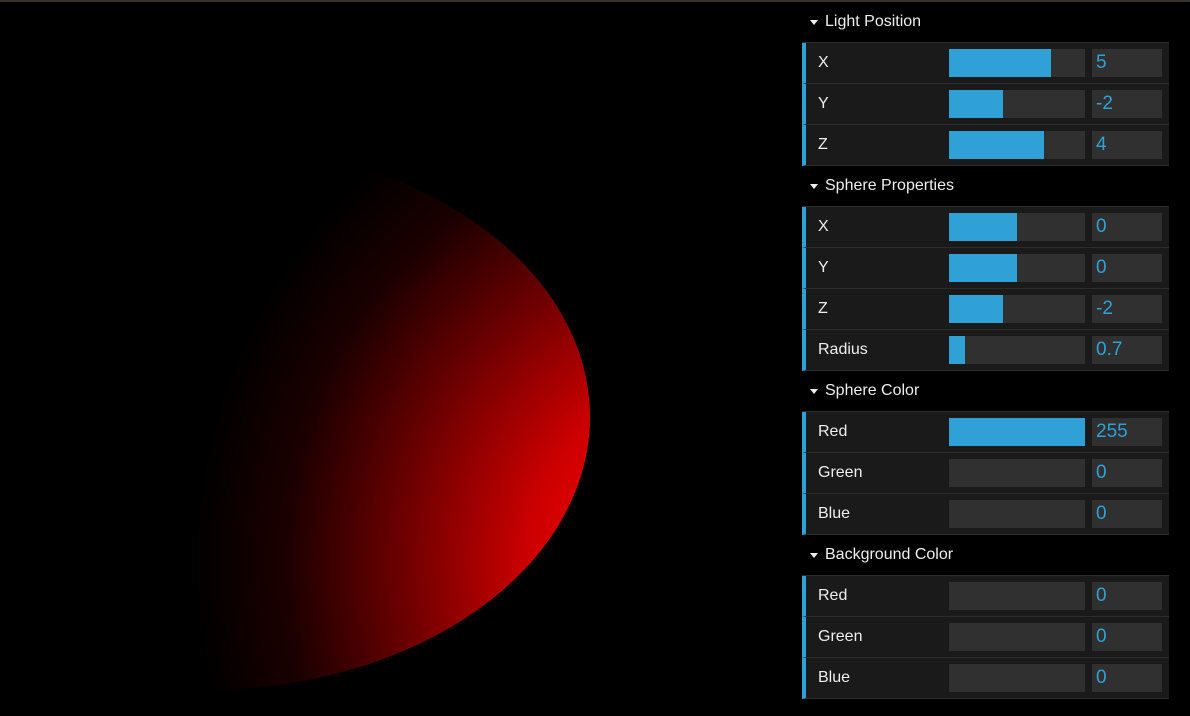  Describe the element at coordinates (985, 391) in the screenshot. I see `folder-title: Sphere Color` at that location.